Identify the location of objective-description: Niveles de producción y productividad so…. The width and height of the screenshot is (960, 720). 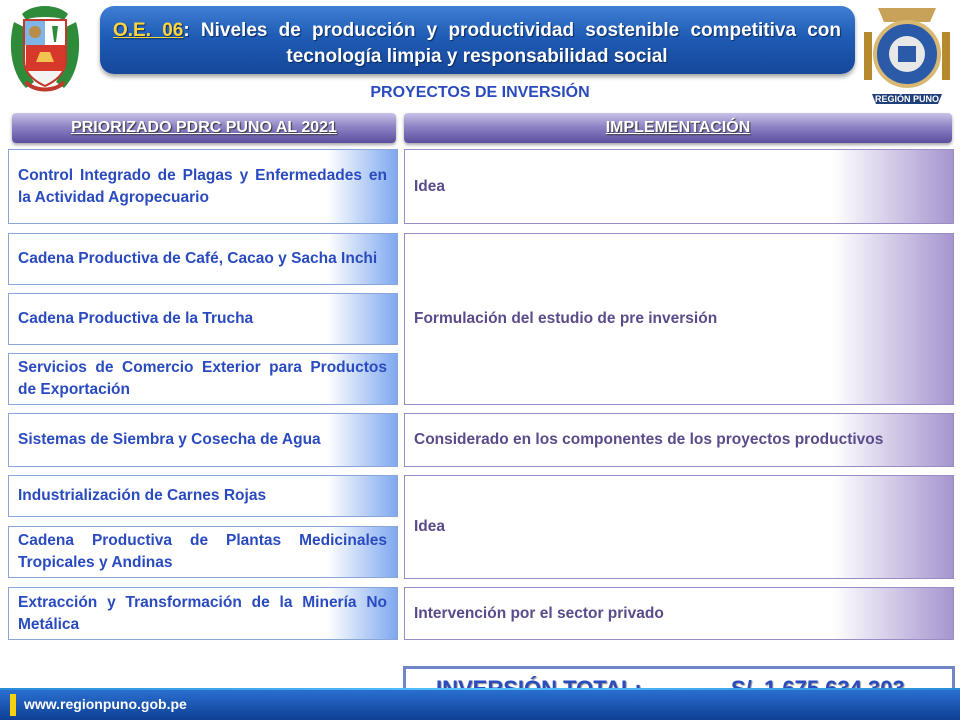
(521, 43).